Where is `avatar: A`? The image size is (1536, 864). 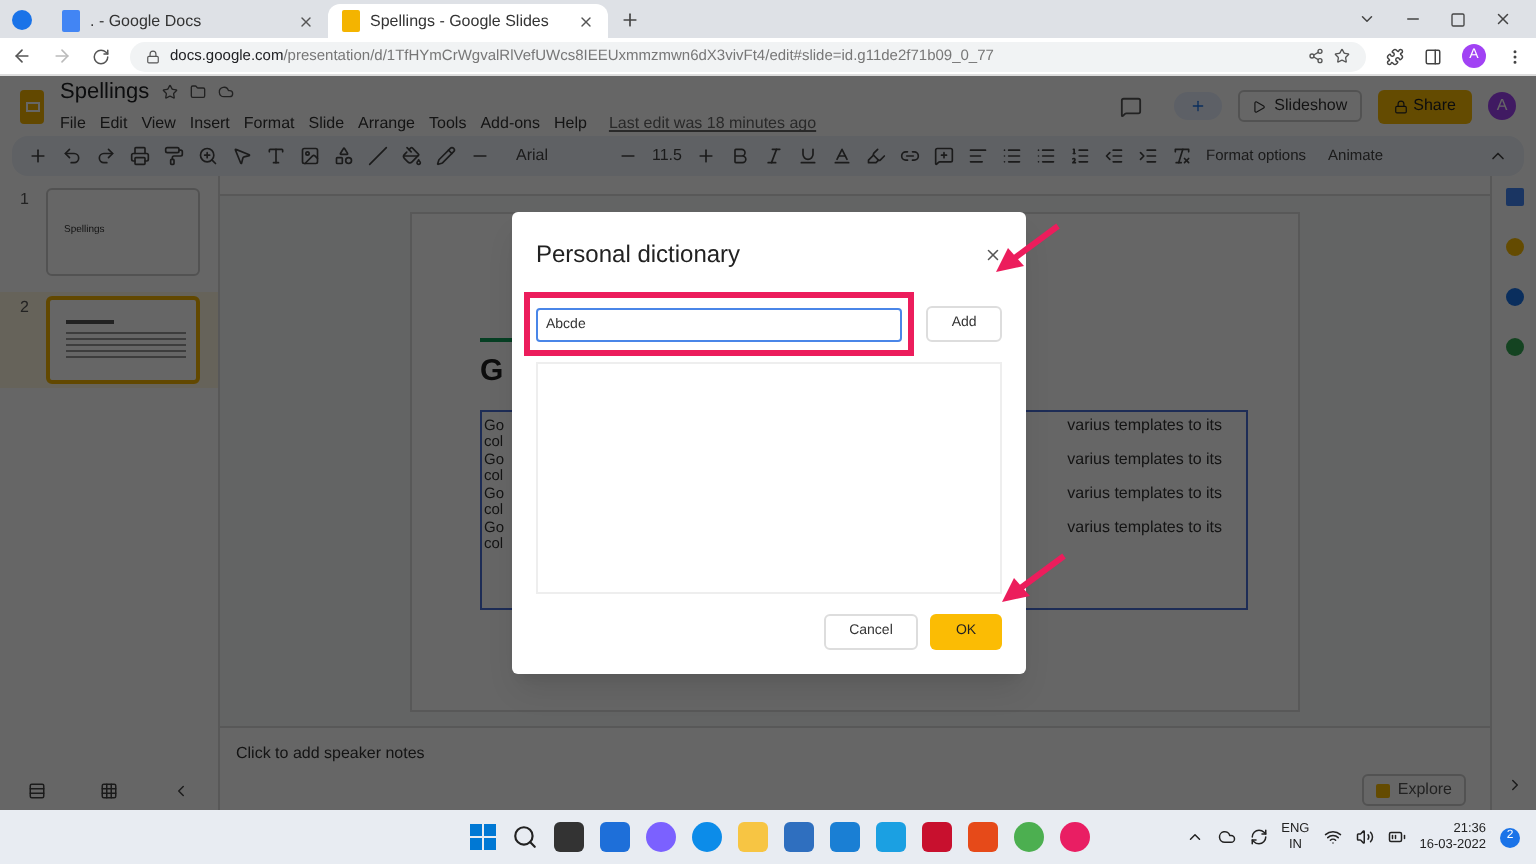 avatar: A is located at coordinates (1502, 106).